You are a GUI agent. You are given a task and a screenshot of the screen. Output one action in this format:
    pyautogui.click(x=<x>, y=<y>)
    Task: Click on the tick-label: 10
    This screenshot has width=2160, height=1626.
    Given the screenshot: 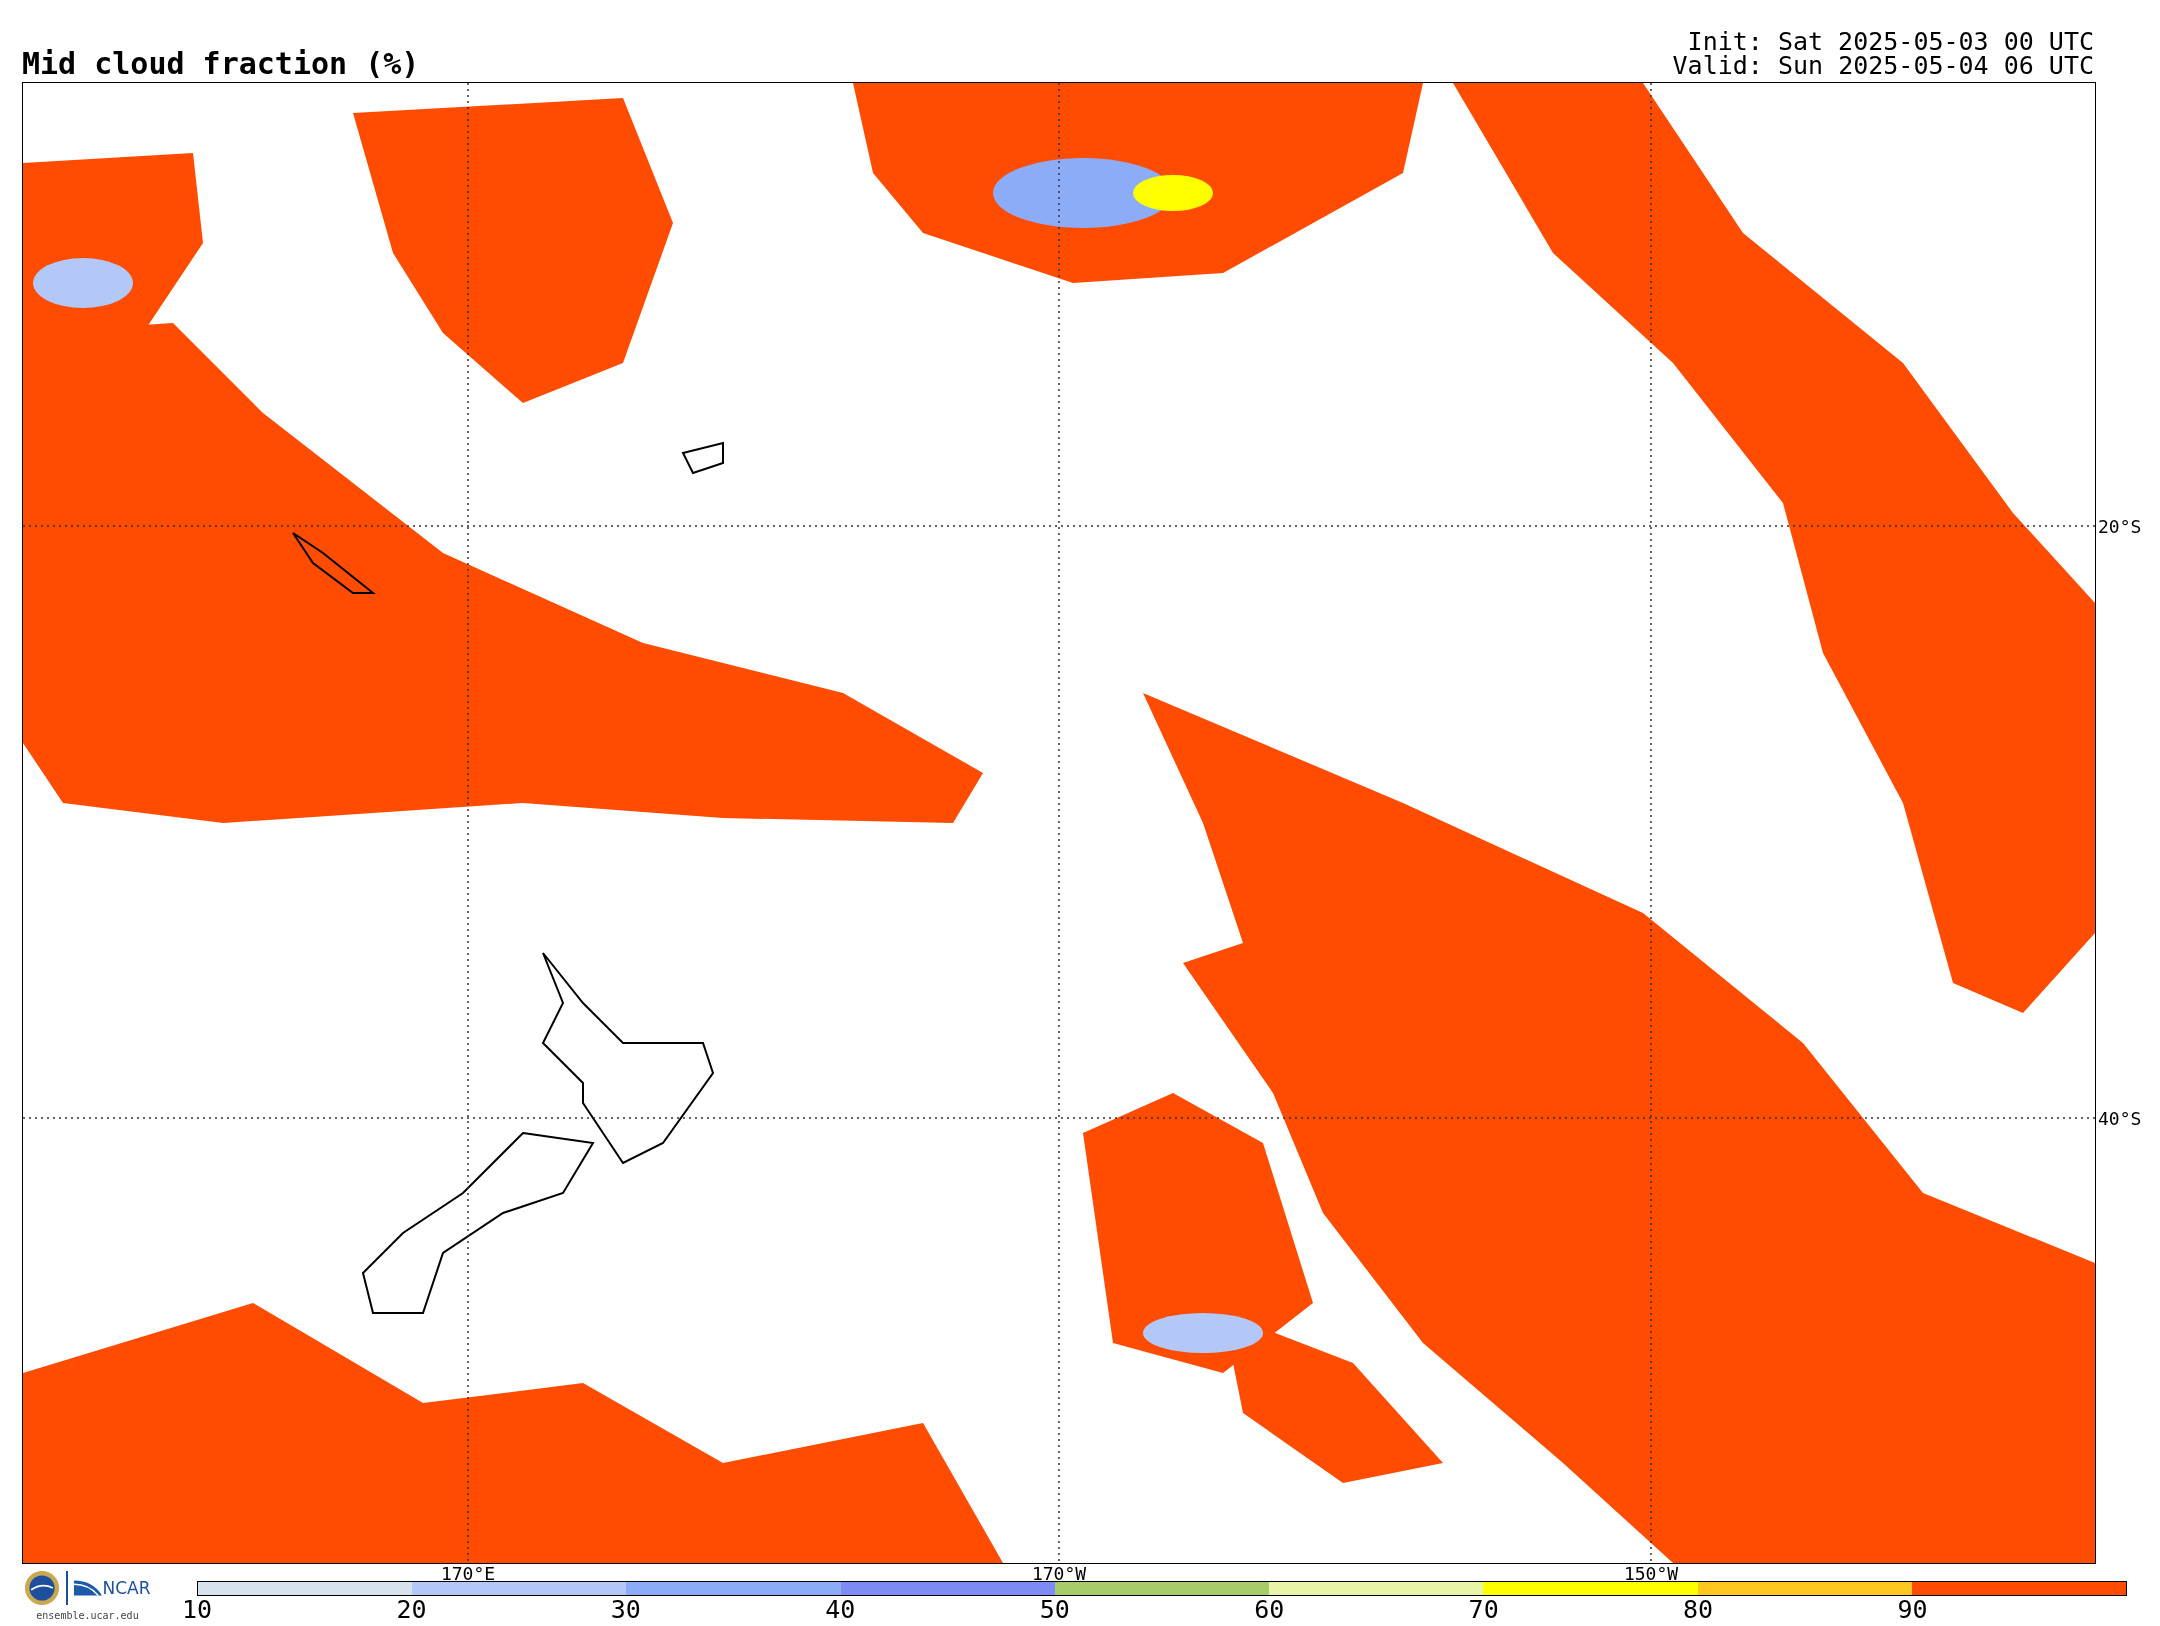 What is the action you would take?
    pyautogui.click(x=197, y=1610)
    